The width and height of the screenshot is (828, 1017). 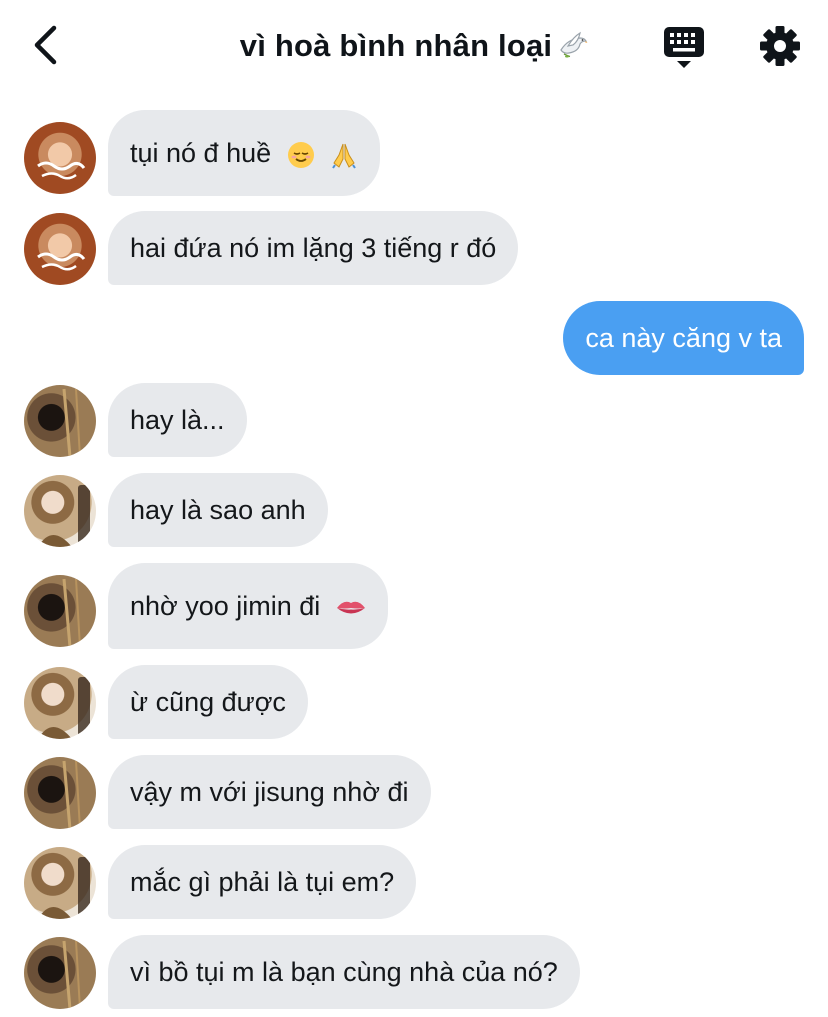 I want to click on message-text: hai đứa nó im lặng 3 tiếng r đó, so click(x=313, y=248).